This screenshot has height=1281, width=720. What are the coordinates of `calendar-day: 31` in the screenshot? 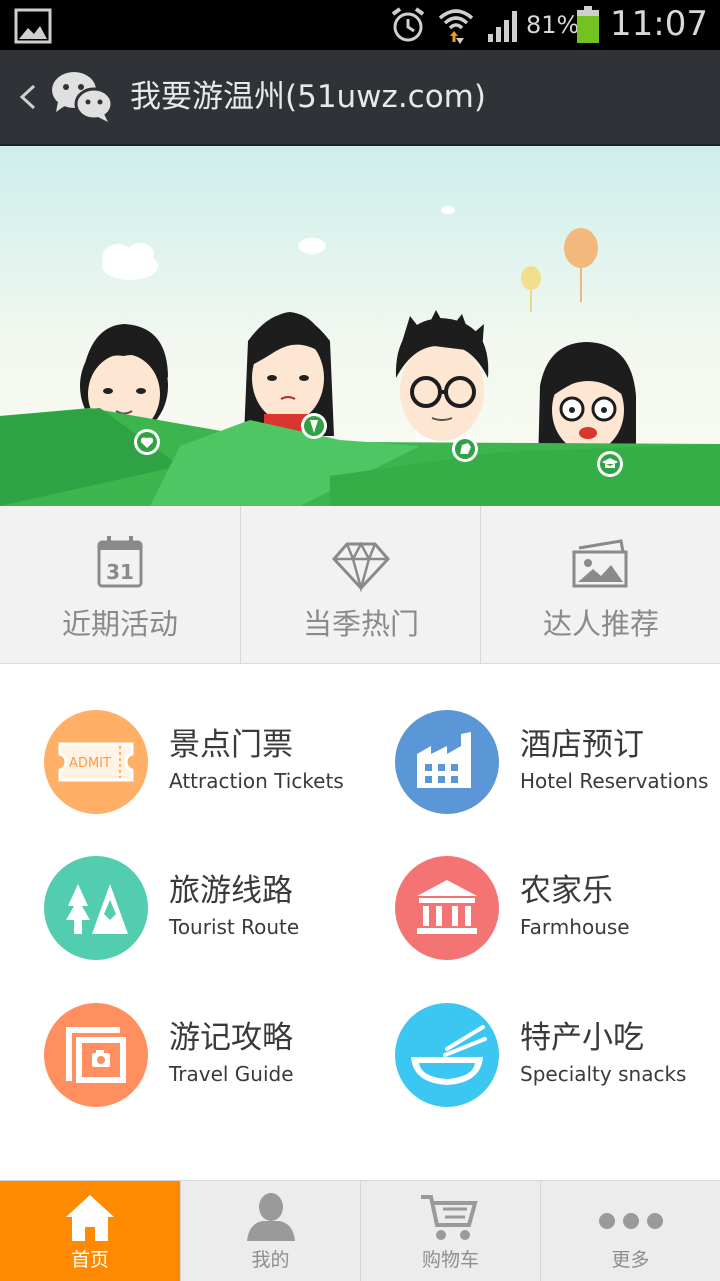 It's located at (120, 572).